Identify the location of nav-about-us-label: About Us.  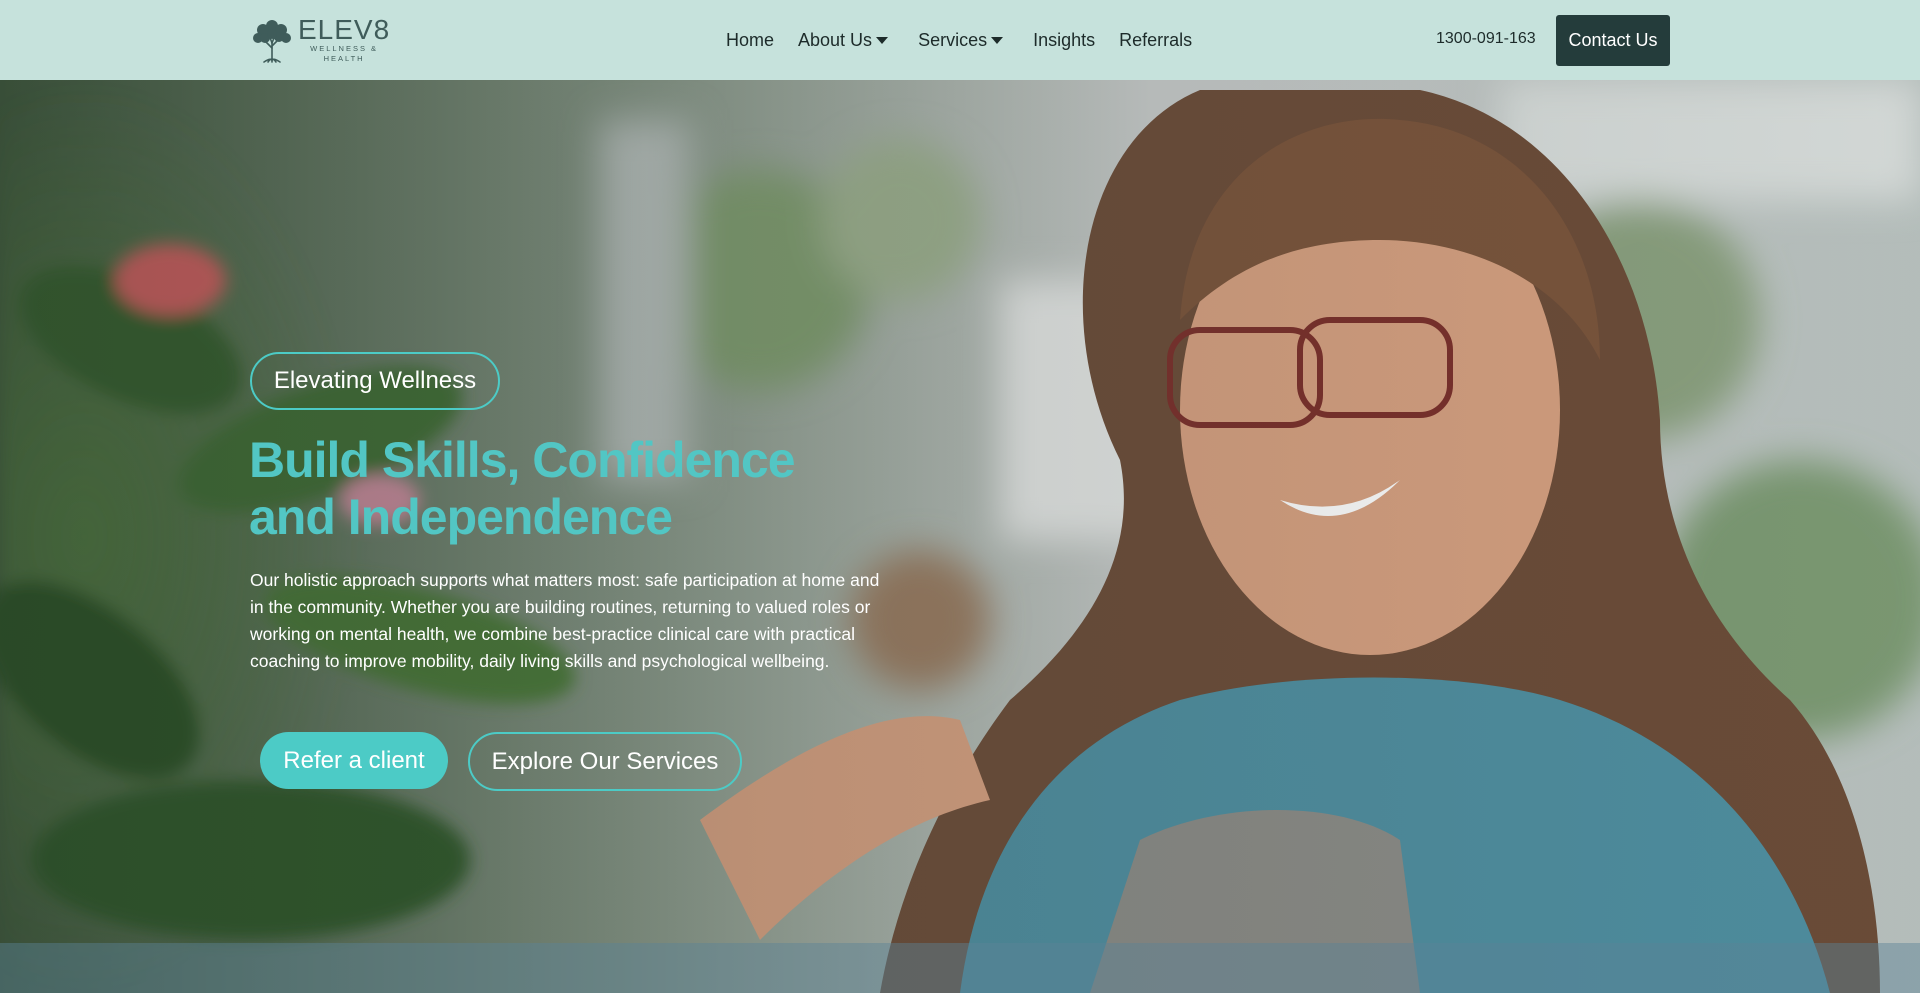
(835, 39).